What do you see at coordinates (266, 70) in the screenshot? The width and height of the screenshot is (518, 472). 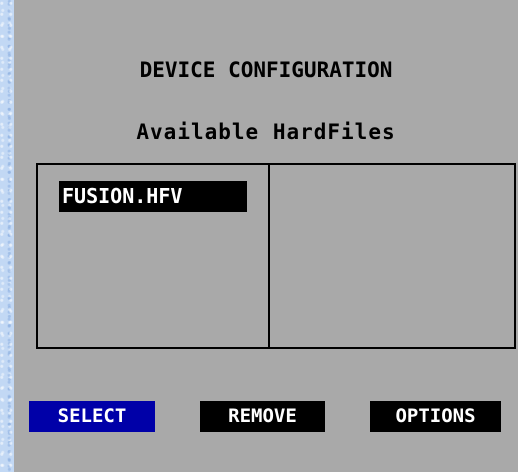 I see `page-title: DEVICE CONFIGURATION` at bounding box center [266, 70].